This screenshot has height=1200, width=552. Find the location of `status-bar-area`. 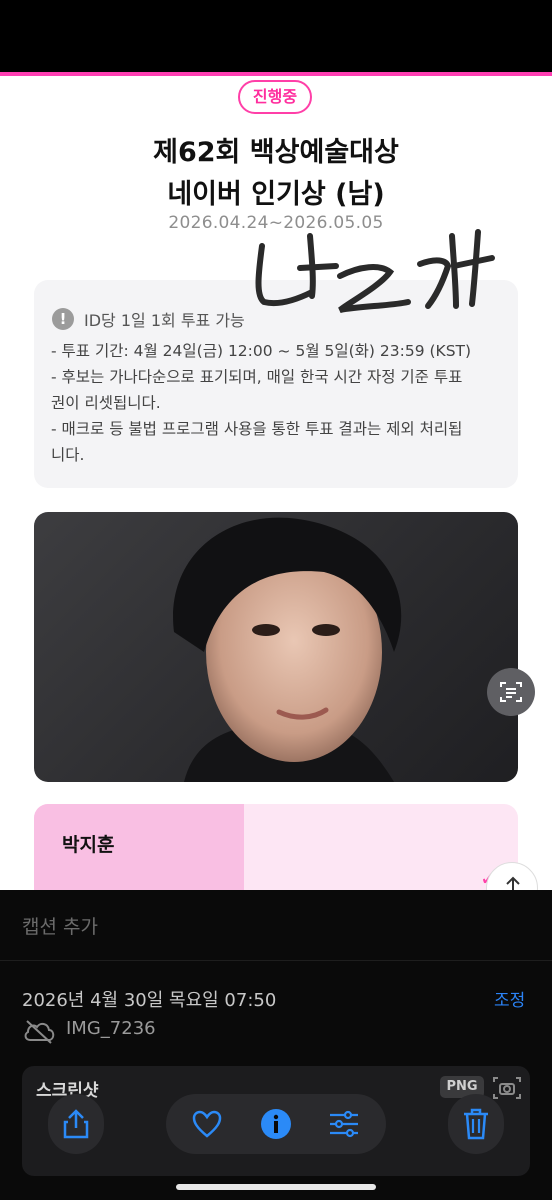

status-bar-area is located at coordinates (276, 36).